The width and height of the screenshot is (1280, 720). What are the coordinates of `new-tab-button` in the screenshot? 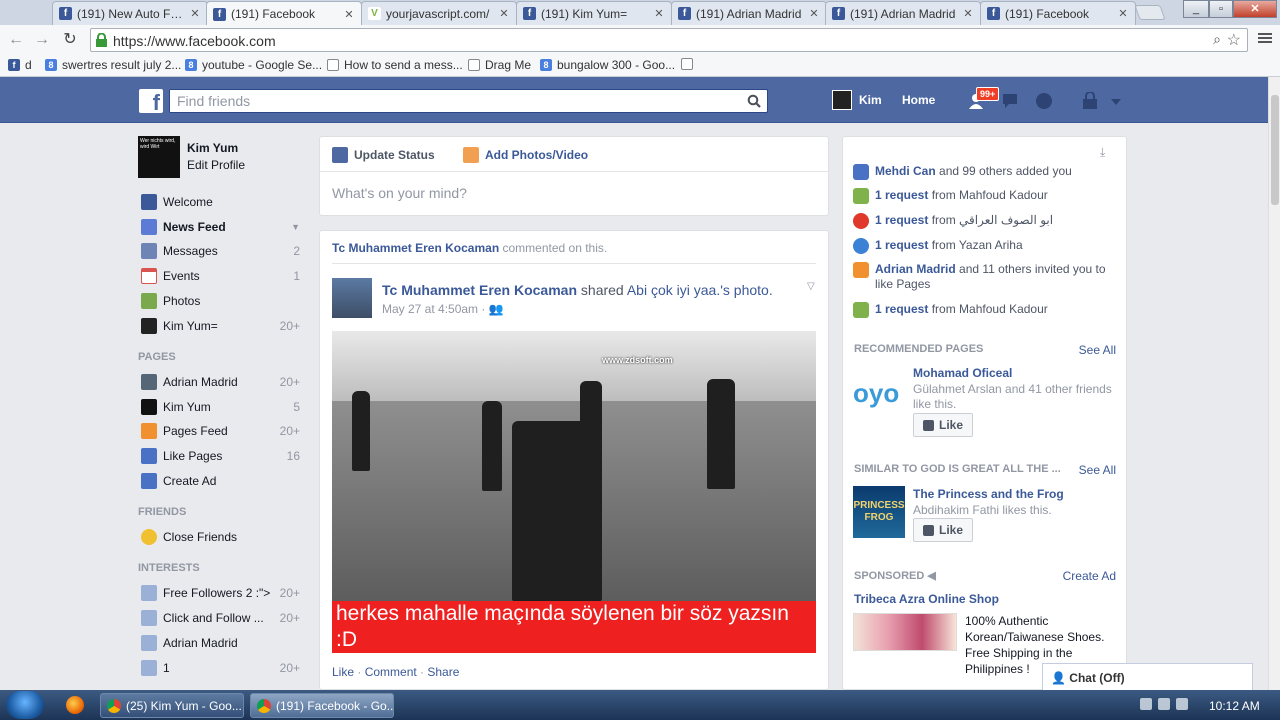 It's located at (1150, 12).